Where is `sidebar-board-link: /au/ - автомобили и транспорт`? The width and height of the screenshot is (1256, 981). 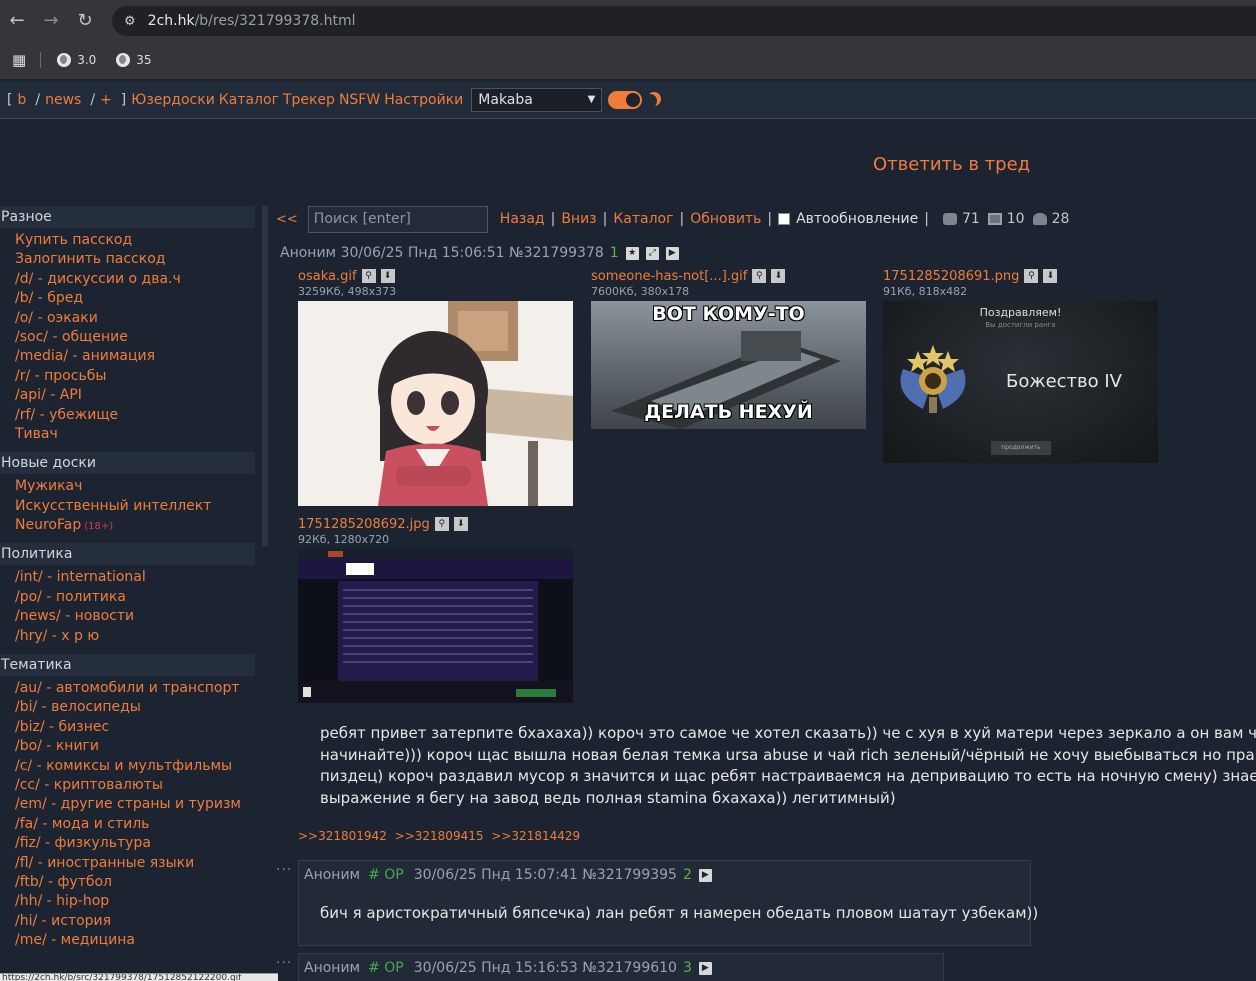
sidebar-board-link: /au/ - автомобили и транспорт is located at coordinates (134, 688).